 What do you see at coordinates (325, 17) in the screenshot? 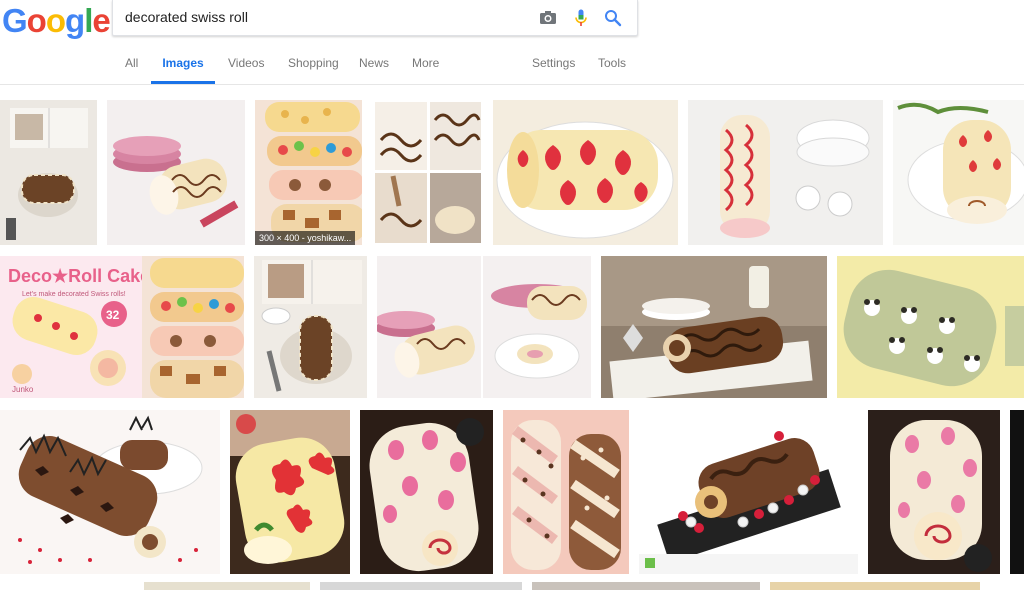
I see `search-input` at bounding box center [325, 17].